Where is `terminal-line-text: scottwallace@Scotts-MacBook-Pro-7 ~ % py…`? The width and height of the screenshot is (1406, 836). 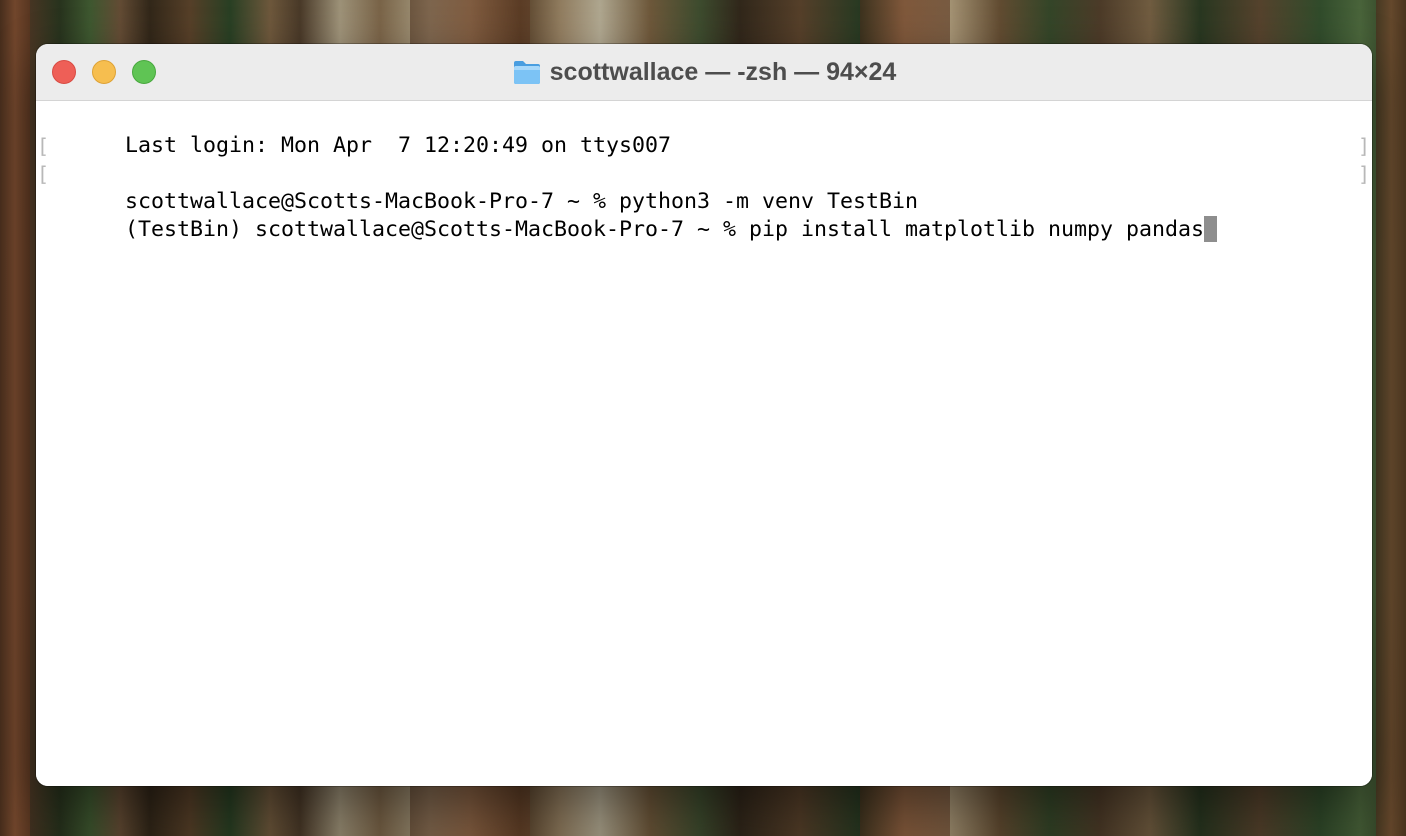
terminal-line-text: scottwallace@Scotts-MacBook-Pro-7 ~ % py… is located at coordinates (522, 201).